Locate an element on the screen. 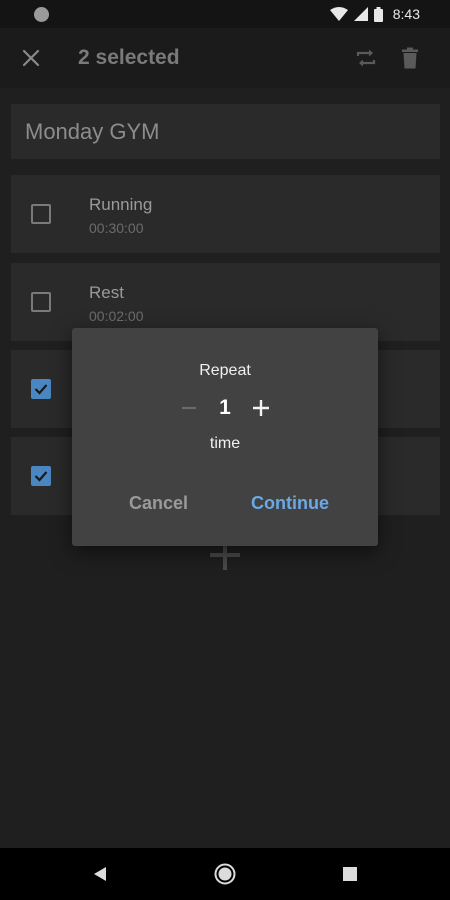 This screenshot has width=450, height=900. repeat-button is located at coordinates (366, 58).